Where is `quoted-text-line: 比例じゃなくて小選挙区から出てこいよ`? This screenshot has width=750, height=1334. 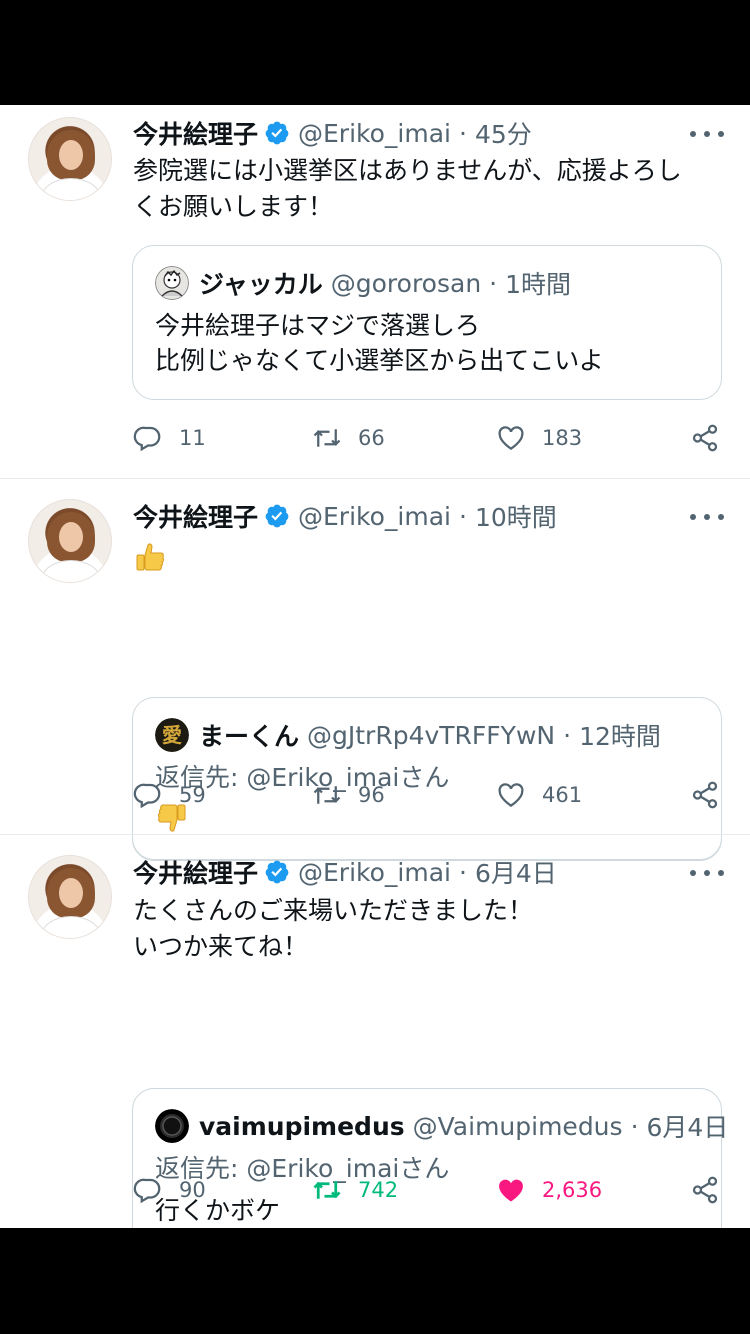 quoted-text-line: 比例じゃなくて小選挙区から出てこいよ is located at coordinates (379, 360).